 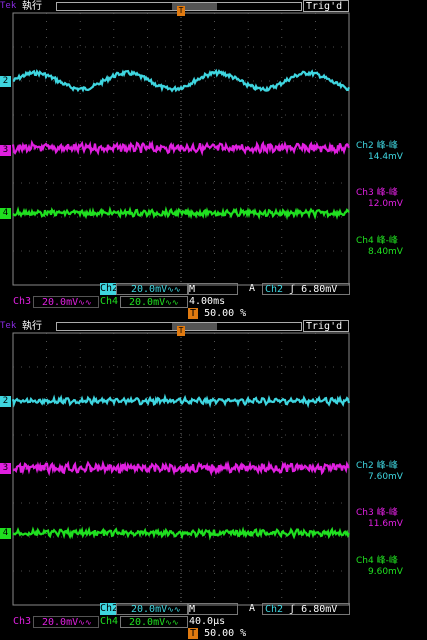 I want to click on measurement-value: 11.6mV, so click(x=385, y=524).